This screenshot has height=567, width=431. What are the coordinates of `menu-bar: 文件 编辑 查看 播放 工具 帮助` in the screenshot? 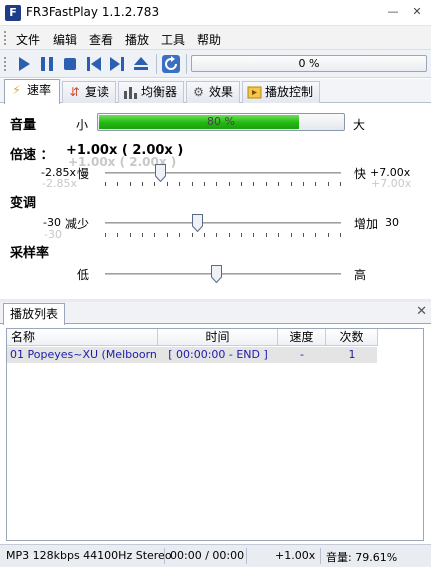 It's located at (215, 38).